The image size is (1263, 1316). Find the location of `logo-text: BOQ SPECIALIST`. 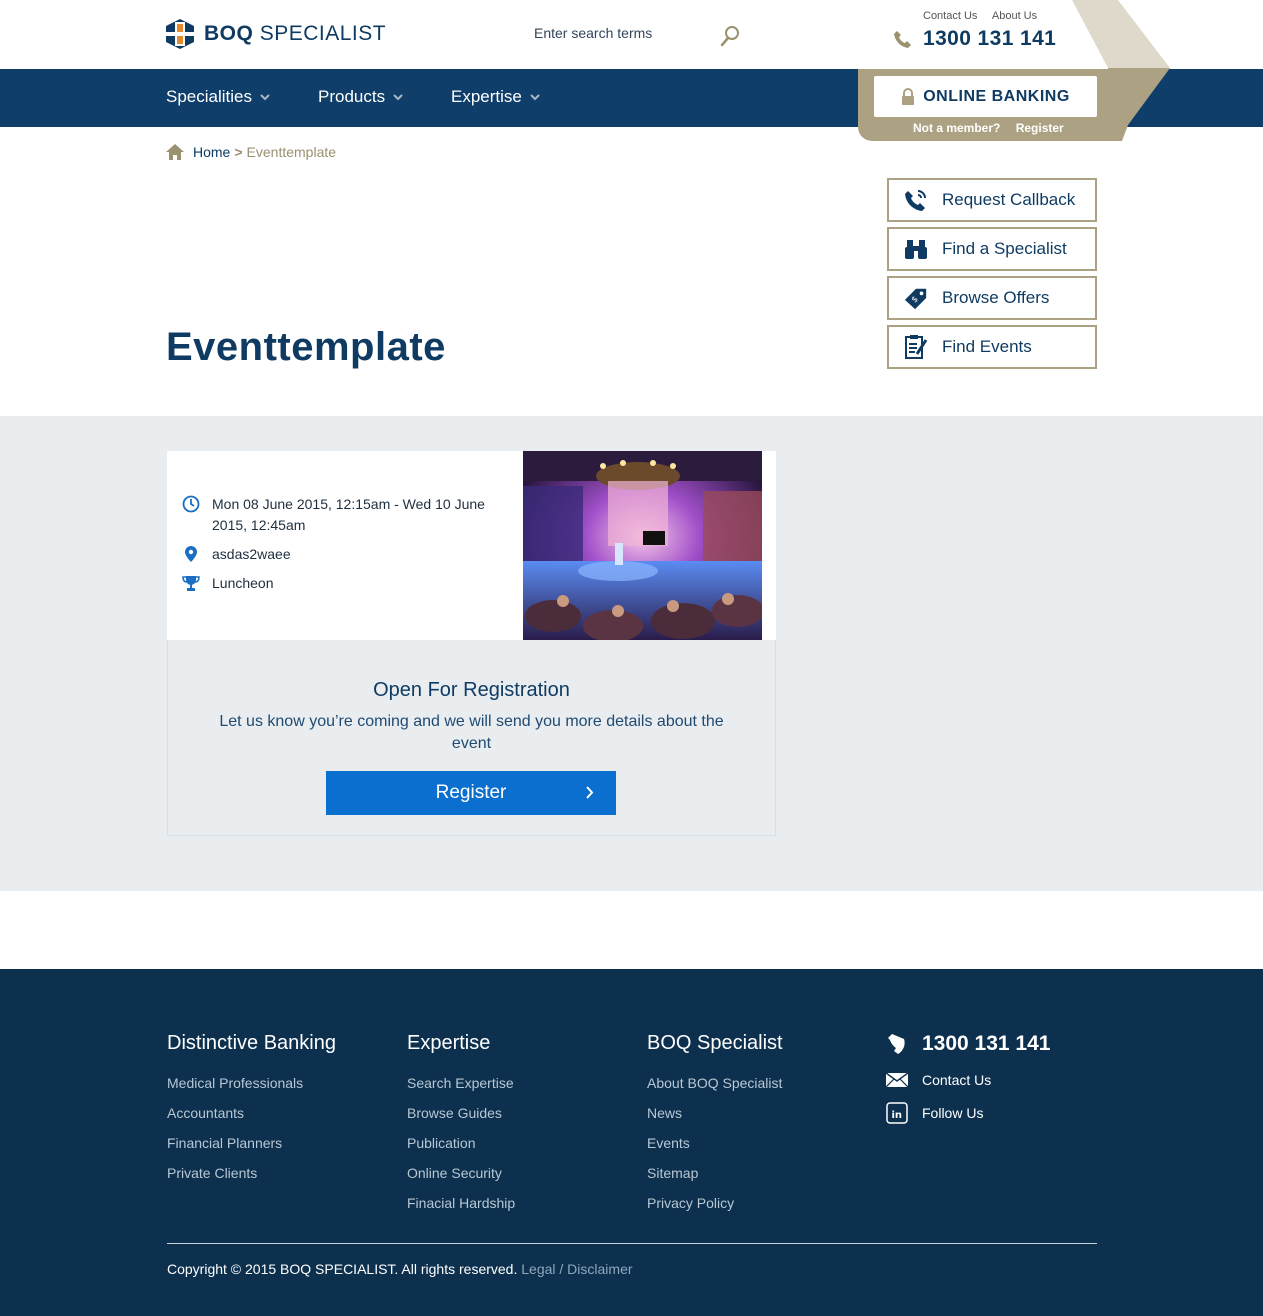

logo-text: BOQ SPECIALIST is located at coordinates (295, 33).